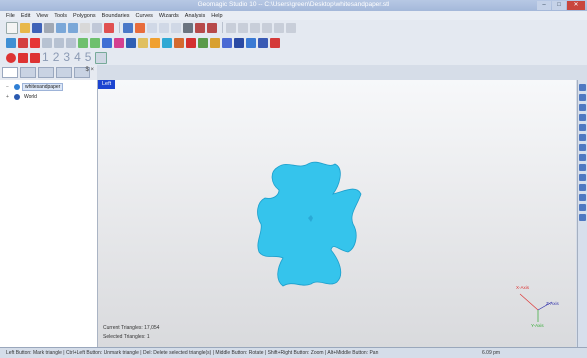 This screenshot has width=587, height=358. Describe the element at coordinates (23, 57) in the screenshot. I see `pause-icon` at that location.